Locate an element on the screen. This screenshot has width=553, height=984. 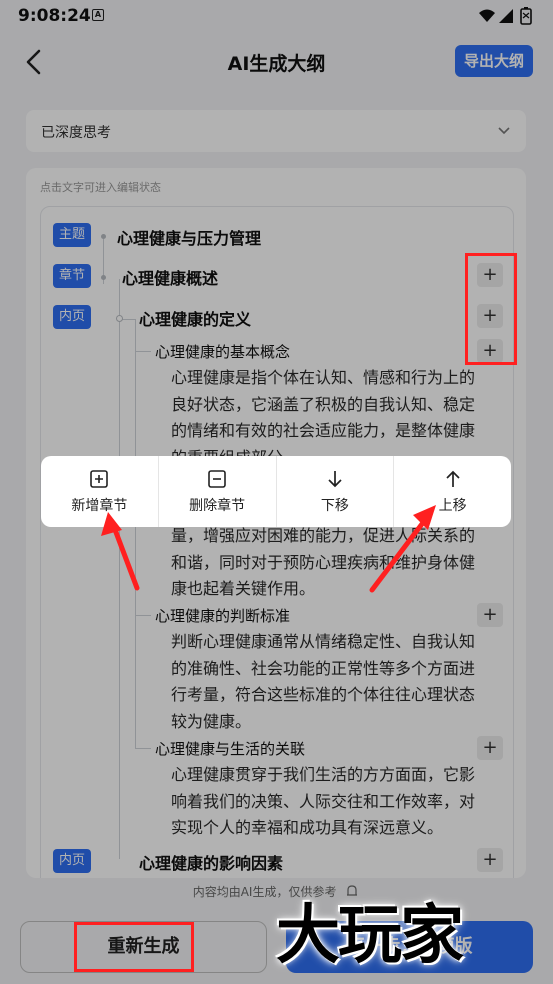
annotation-arrows is located at coordinates (268, 549).